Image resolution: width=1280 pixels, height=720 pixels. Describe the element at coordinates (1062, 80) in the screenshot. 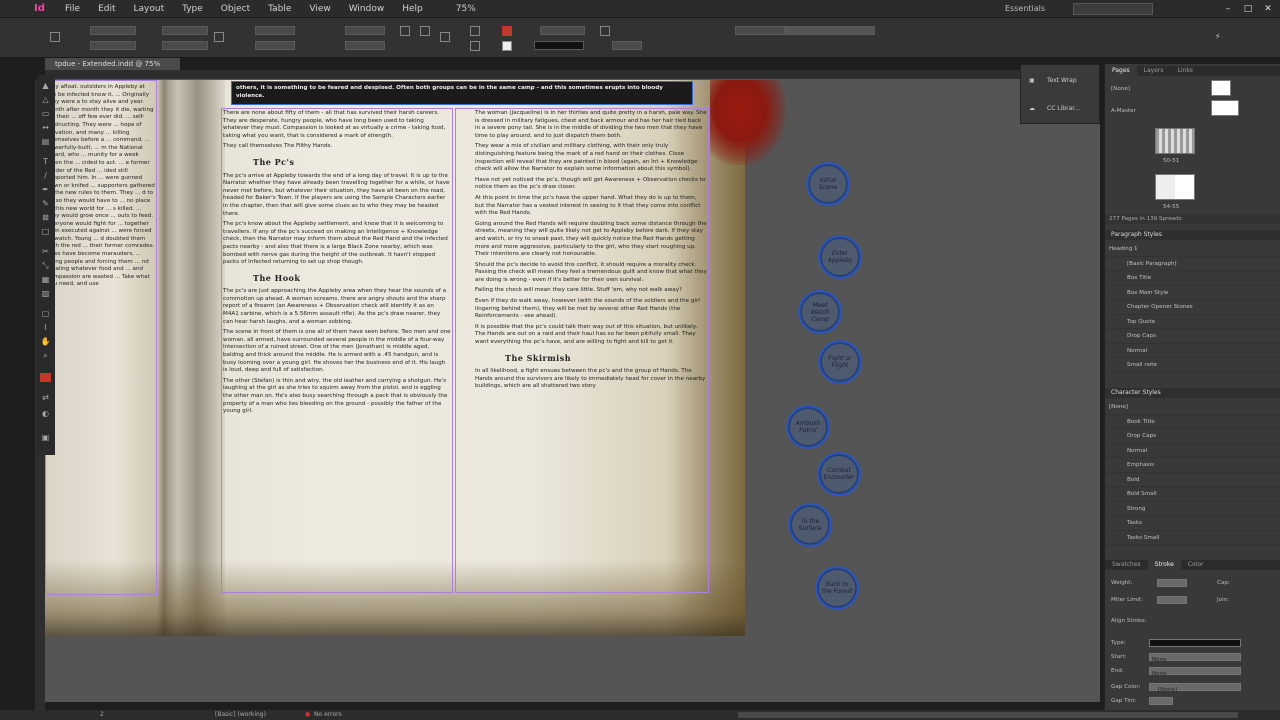

I see `text-wrap-label: Text Wrap` at that location.